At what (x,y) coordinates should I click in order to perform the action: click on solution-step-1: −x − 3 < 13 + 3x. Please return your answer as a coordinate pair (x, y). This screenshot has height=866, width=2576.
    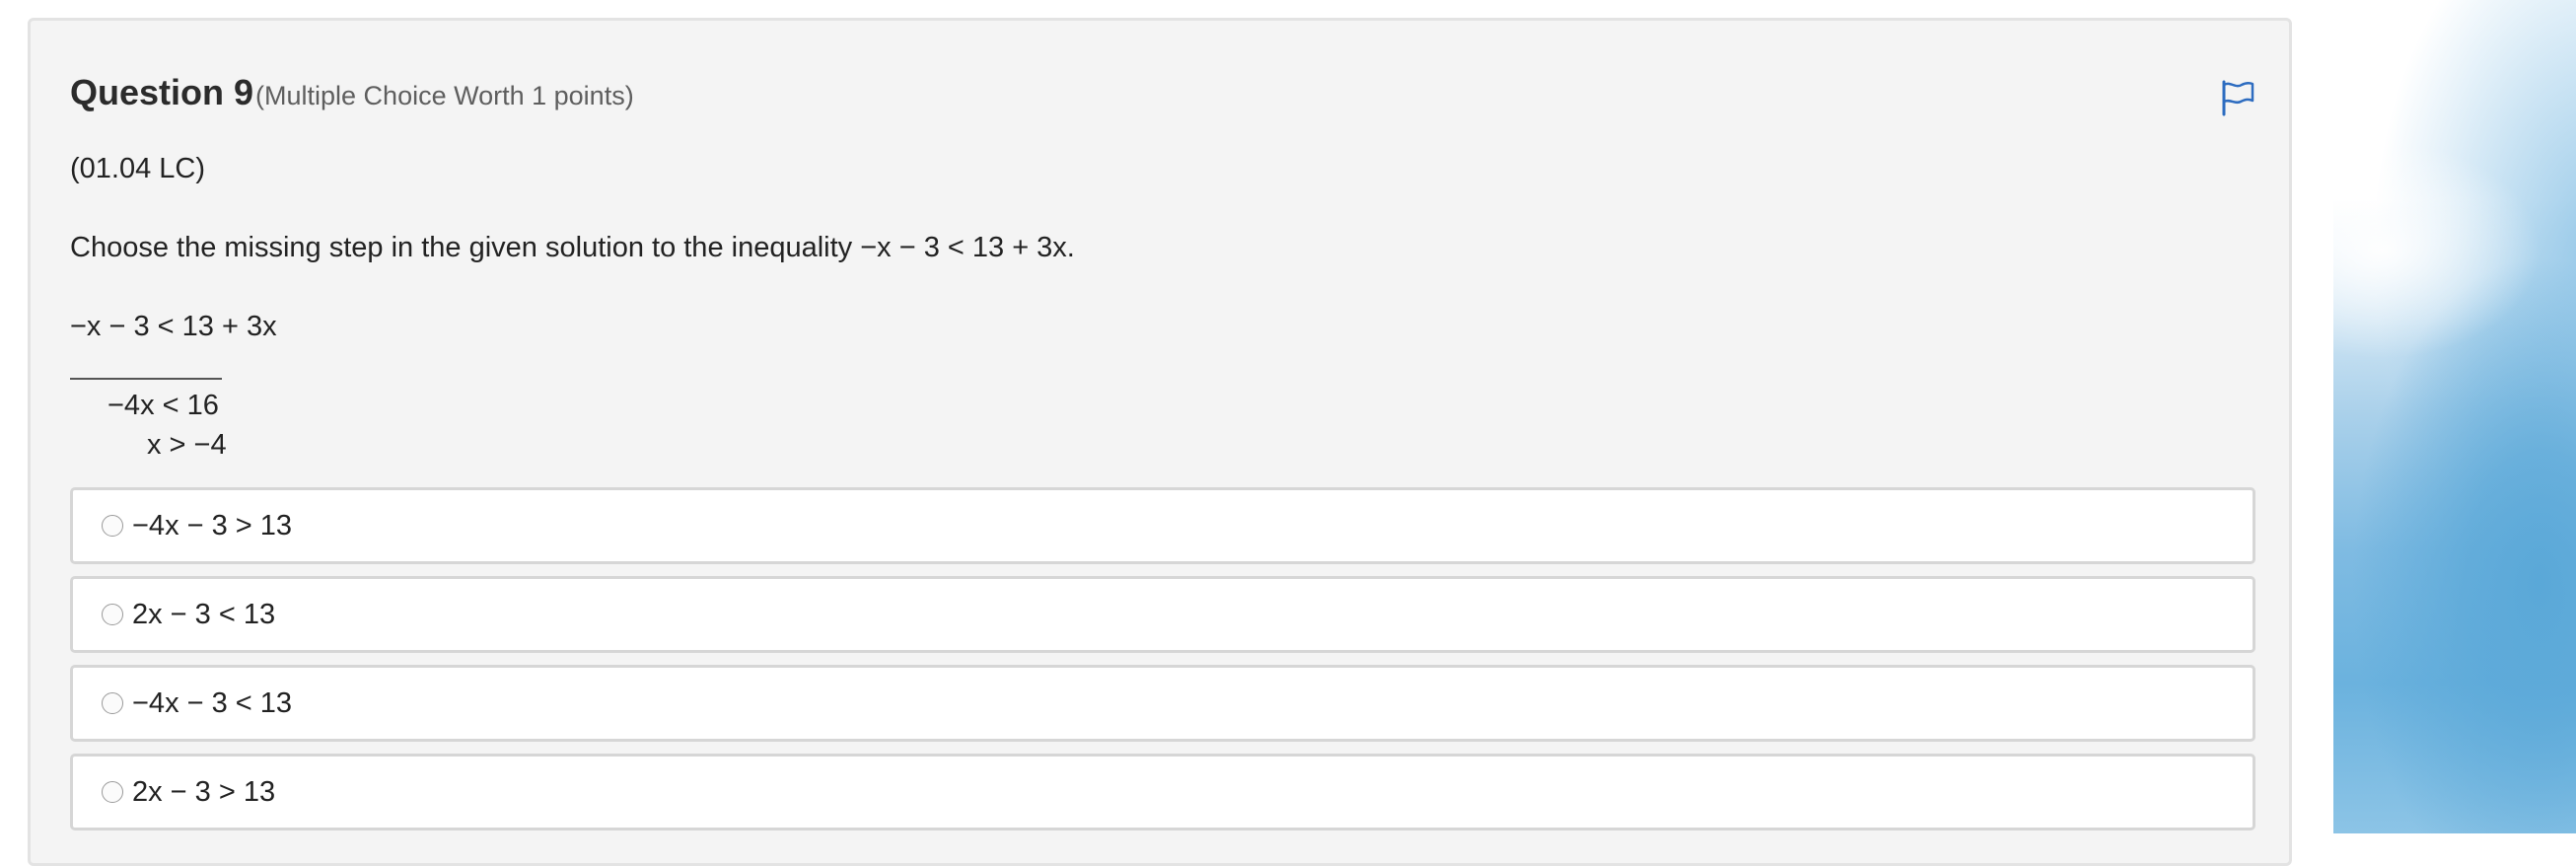
    Looking at the image, I should click on (174, 326).